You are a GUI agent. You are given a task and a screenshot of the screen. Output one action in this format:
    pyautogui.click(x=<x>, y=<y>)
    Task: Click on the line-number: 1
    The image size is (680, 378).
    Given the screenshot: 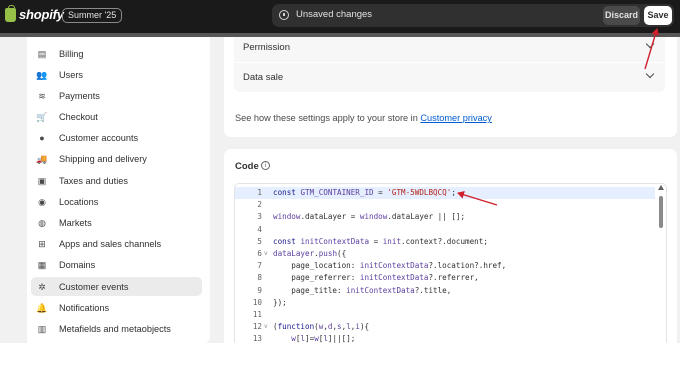 What is the action you would take?
    pyautogui.click(x=259, y=192)
    